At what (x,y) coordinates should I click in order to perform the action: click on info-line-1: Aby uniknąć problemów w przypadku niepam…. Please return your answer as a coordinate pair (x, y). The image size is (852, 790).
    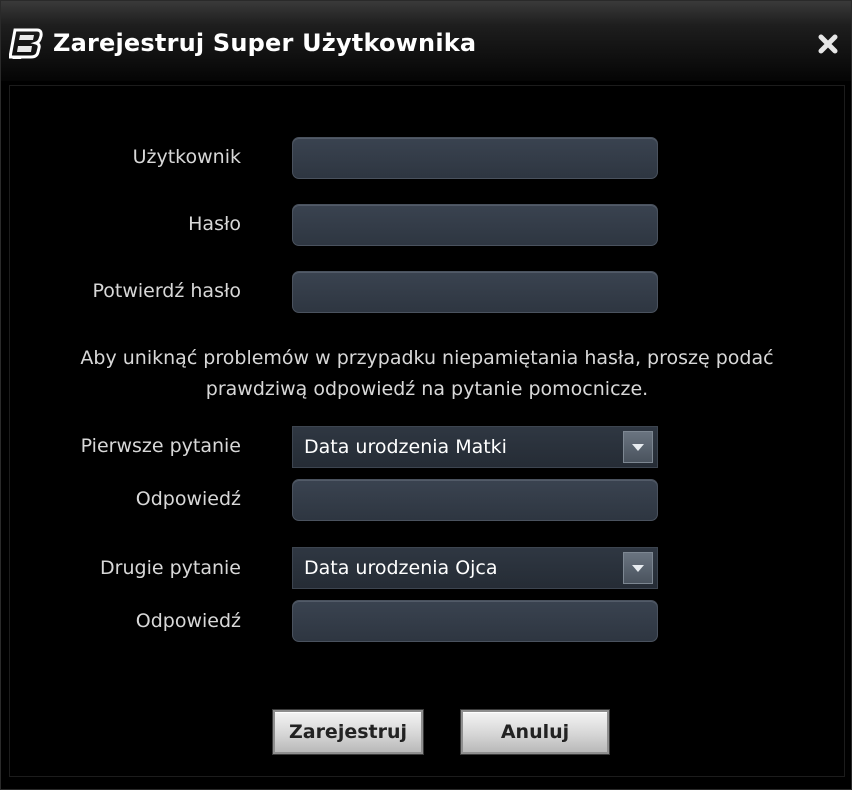
    Looking at the image, I should click on (427, 358).